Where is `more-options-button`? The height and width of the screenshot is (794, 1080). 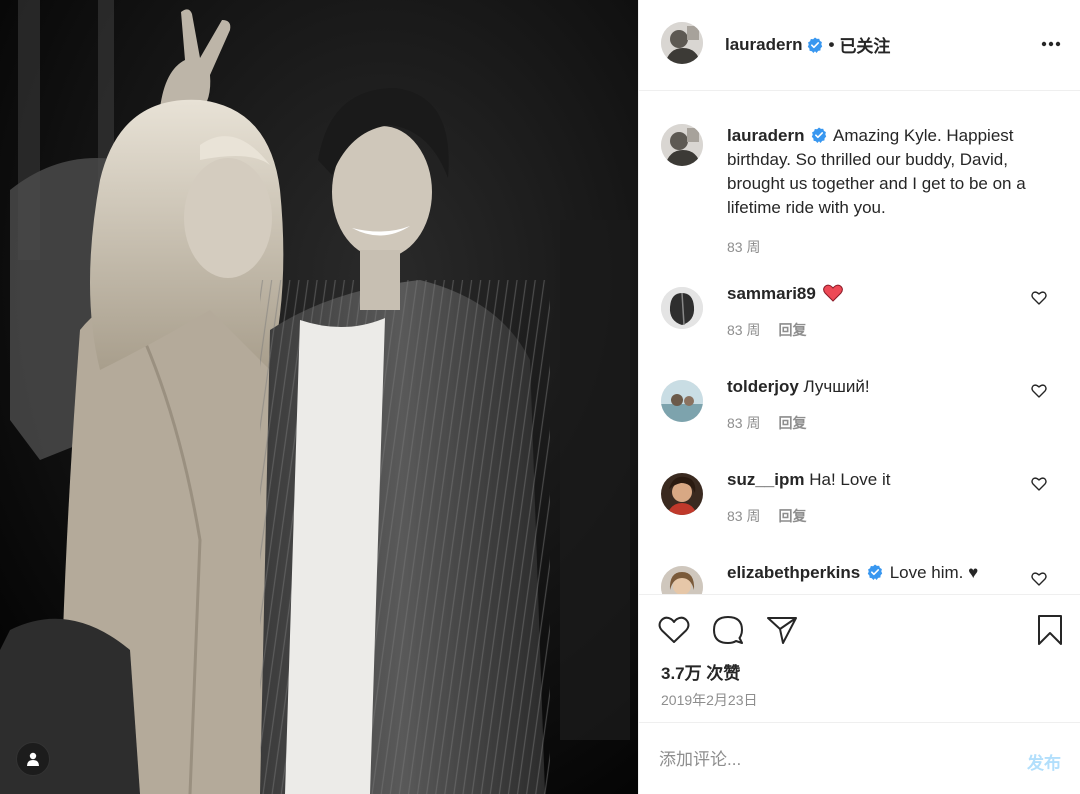
more-options-button is located at coordinates (1051, 44).